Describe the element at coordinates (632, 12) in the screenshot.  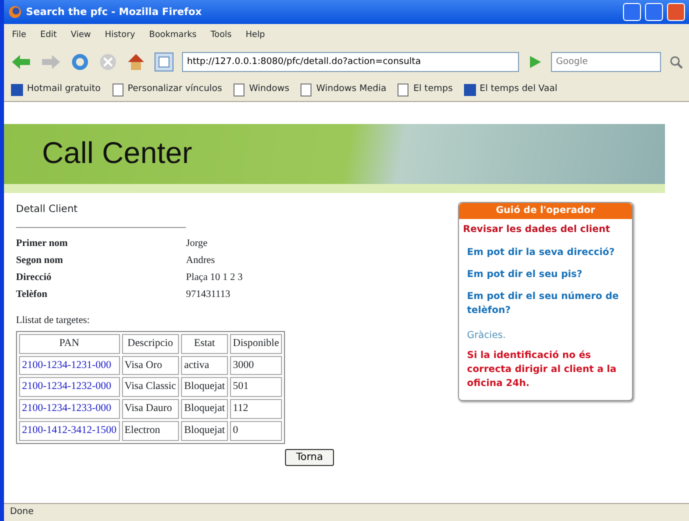
I see `minimize-button` at that location.